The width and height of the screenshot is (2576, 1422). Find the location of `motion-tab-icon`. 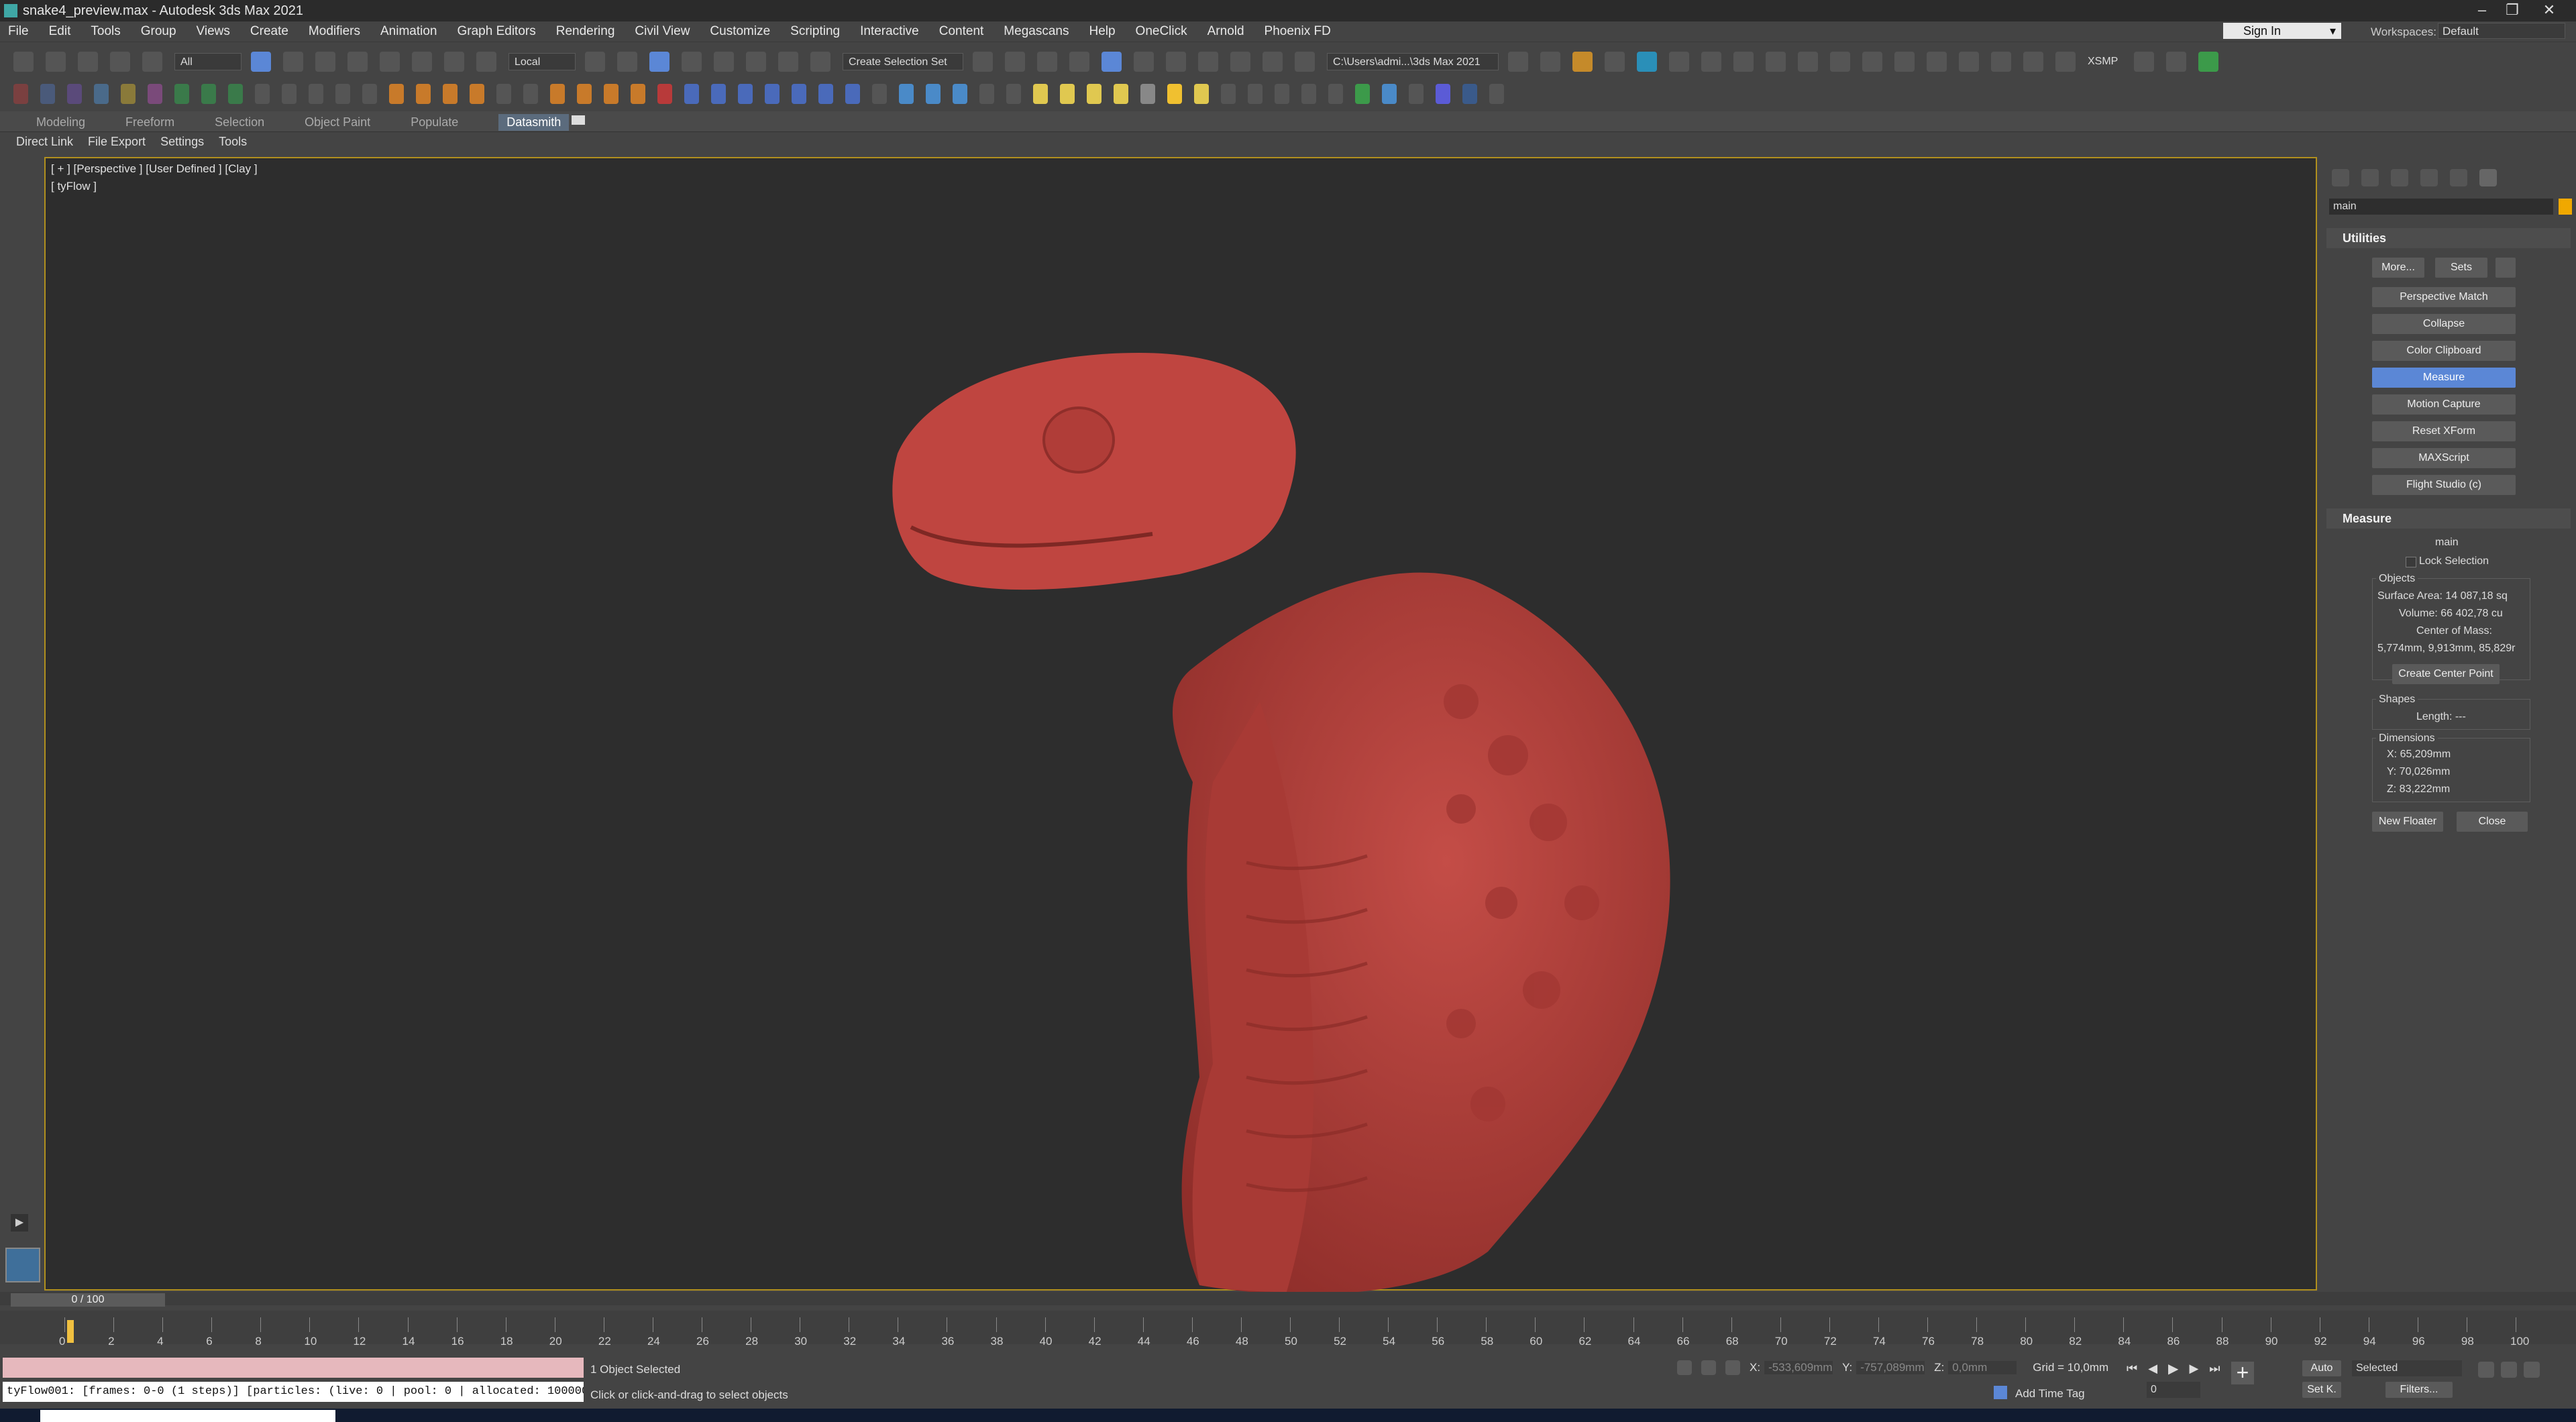

motion-tab-icon is located at coordinates (2429, 177).